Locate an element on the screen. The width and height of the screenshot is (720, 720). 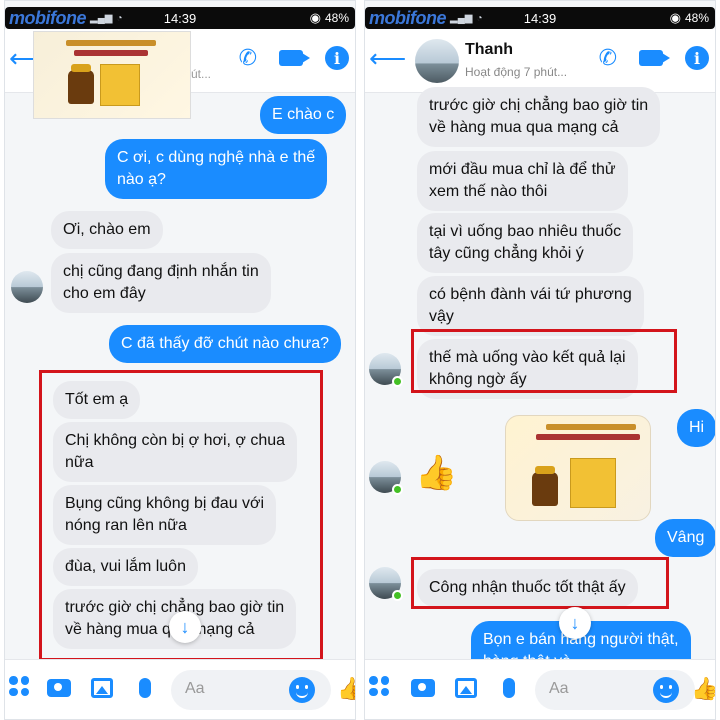
message-line: mới đầu mua chỉ là để thử is located at coordinates (522, 169).